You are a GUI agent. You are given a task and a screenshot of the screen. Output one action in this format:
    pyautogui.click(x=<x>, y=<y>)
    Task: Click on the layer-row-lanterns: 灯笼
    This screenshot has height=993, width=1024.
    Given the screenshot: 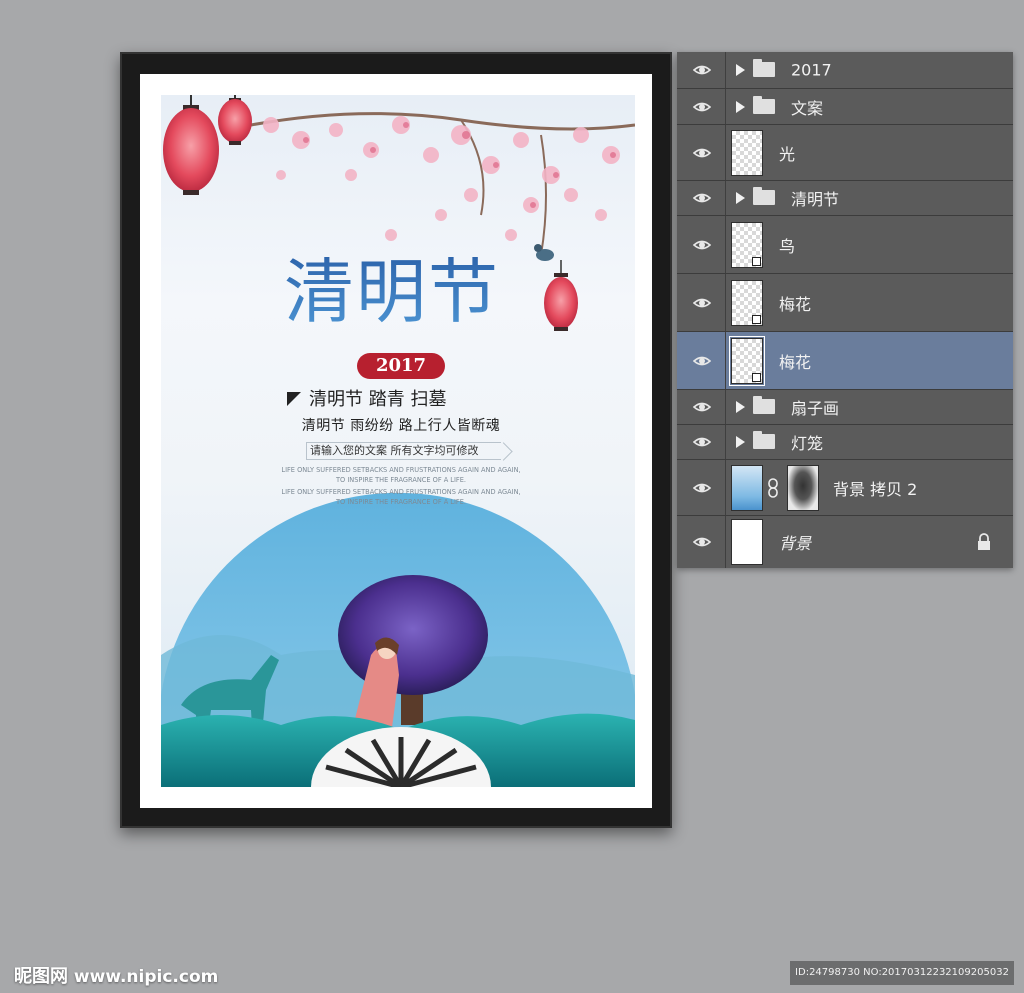 What is the action you would take?
    pyautogui.click(x=845, y=442)
    